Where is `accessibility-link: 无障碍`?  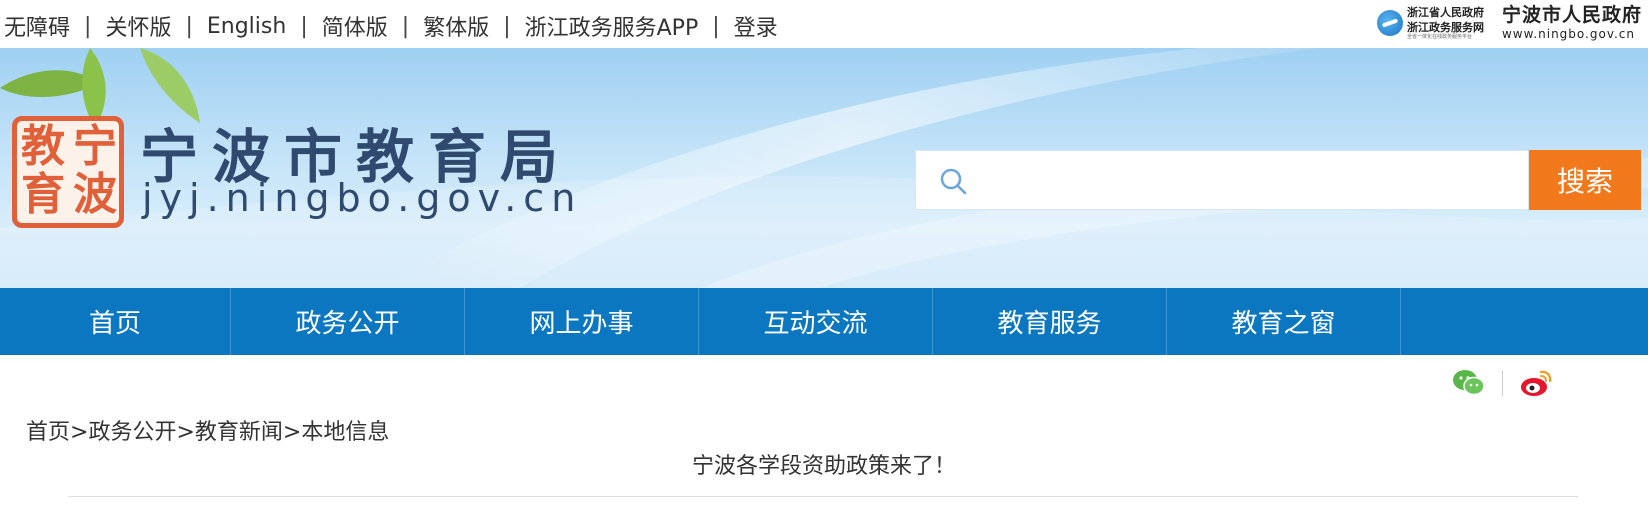 accessibility-link: 无障碍 is located at coordinates (37, 26).